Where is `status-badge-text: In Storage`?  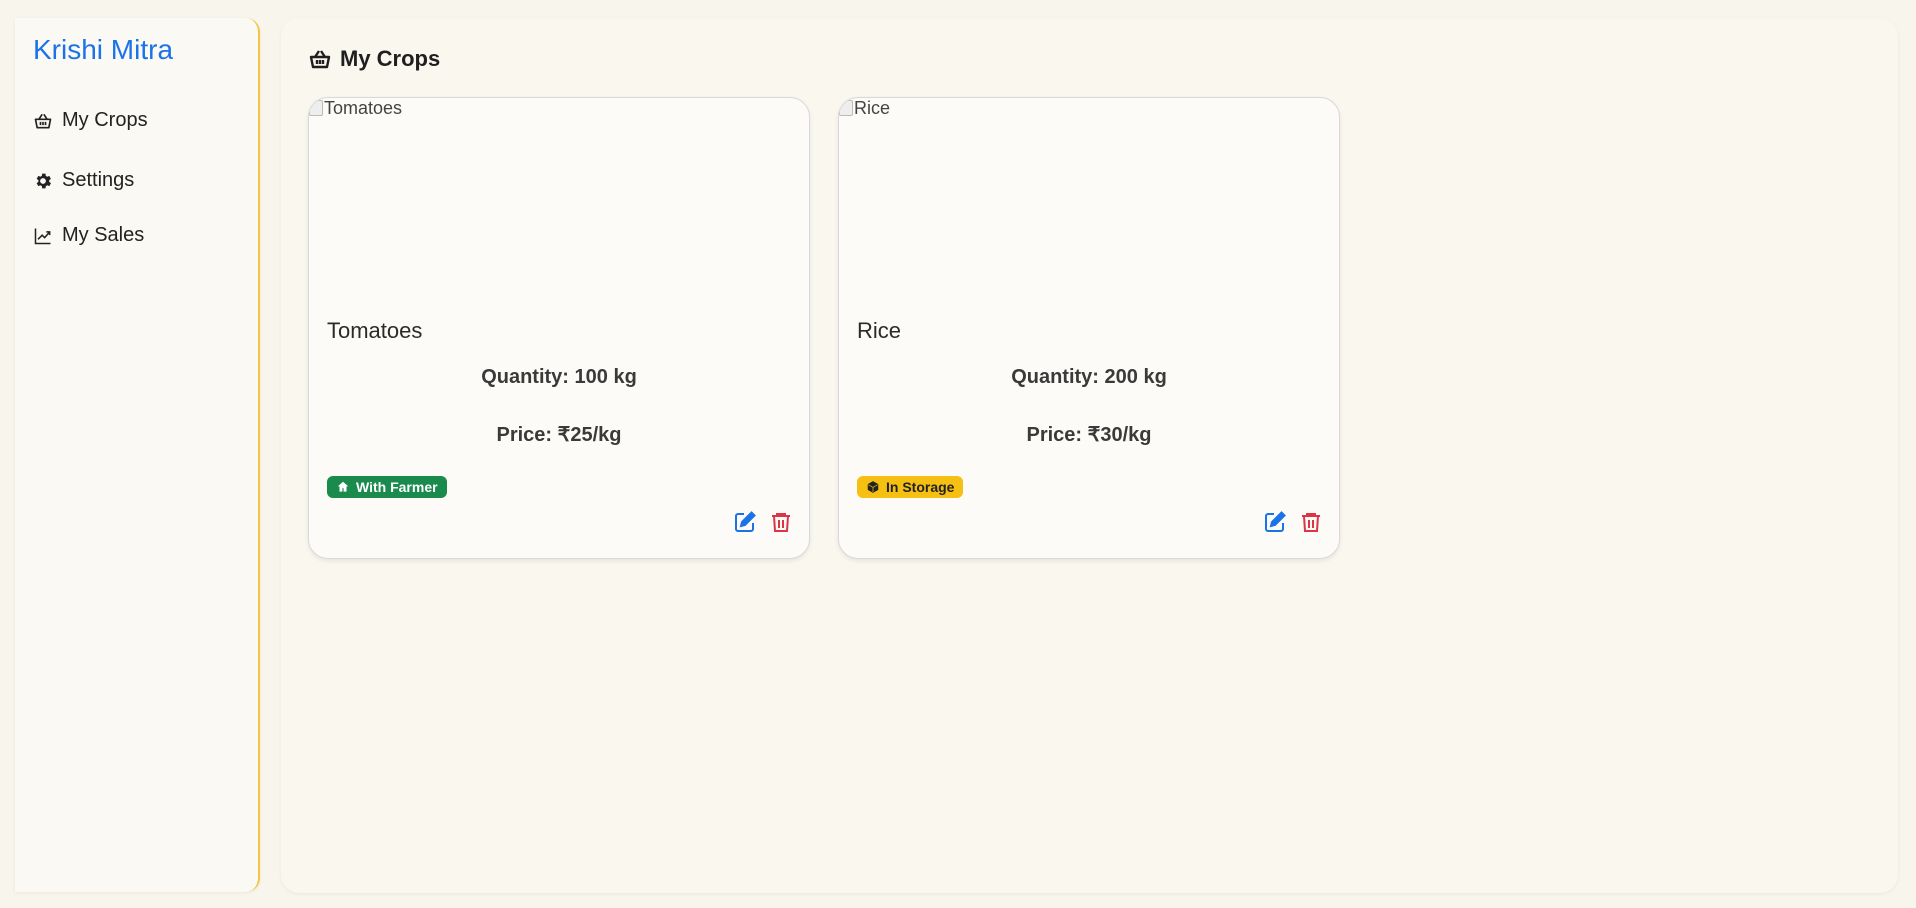
status-badge-text: In Storage is located at coordinates (920, 487).